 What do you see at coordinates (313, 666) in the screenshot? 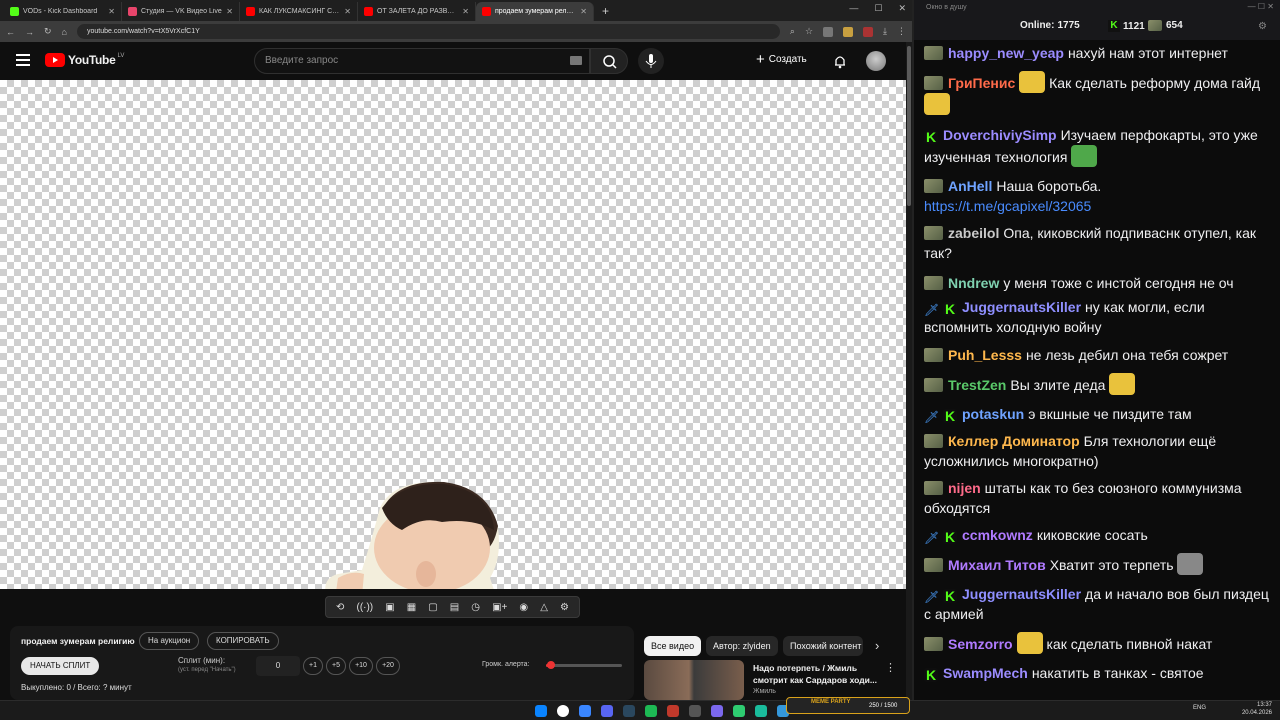
I see `increment-1-button: +1` at bounding box center [313, 666].